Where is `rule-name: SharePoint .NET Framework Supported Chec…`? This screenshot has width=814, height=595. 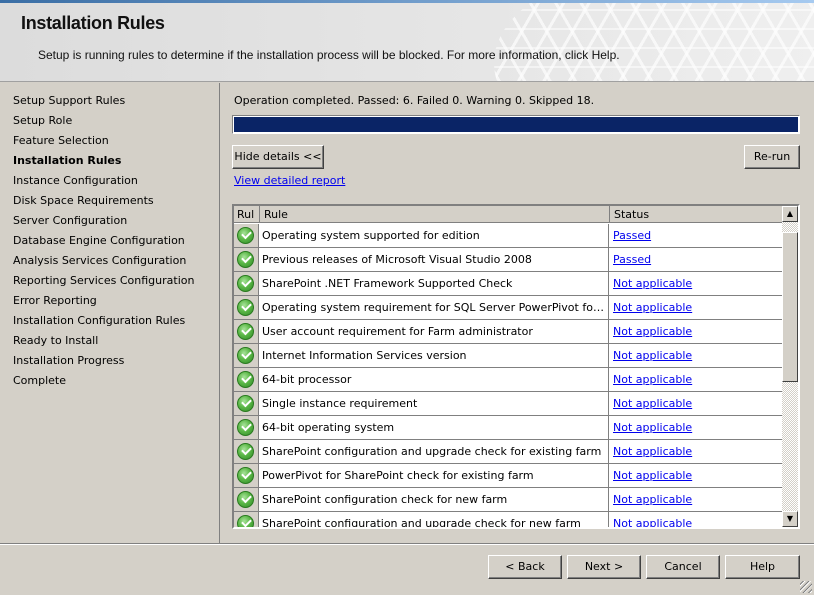
rule-name: SharePoint .NET Framework Supported Chec… is located at coordinates (434, 283).